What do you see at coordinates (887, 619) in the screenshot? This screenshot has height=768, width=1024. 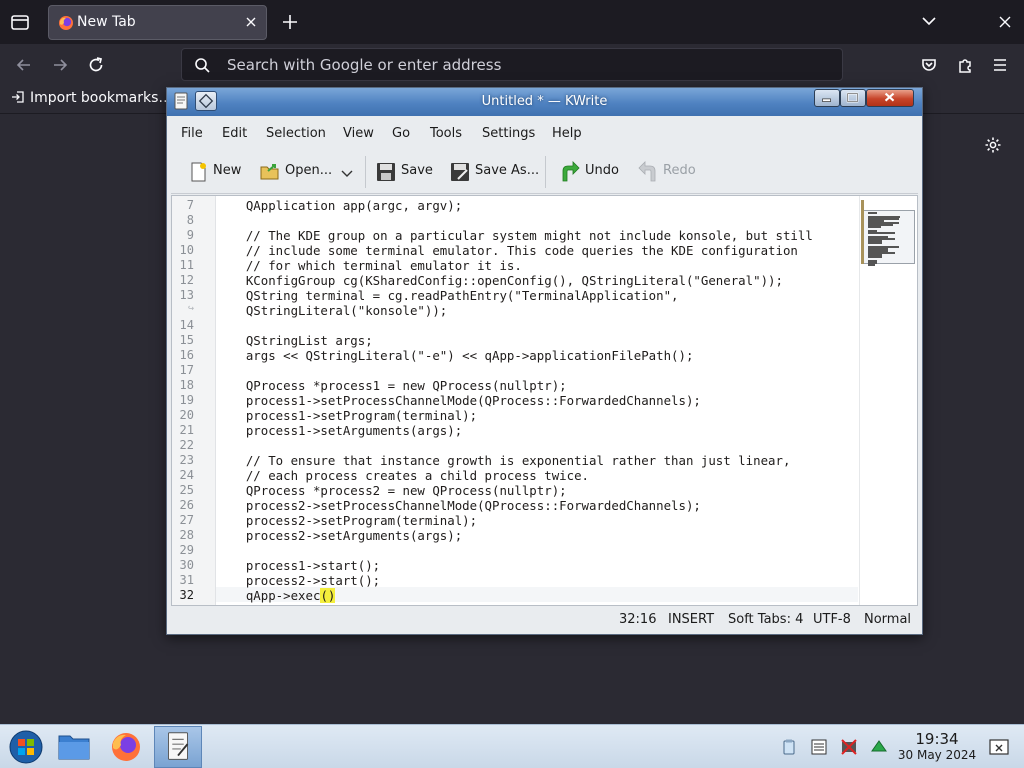 I see `syntax-mode: Normal` at bounding box center [887, 619].